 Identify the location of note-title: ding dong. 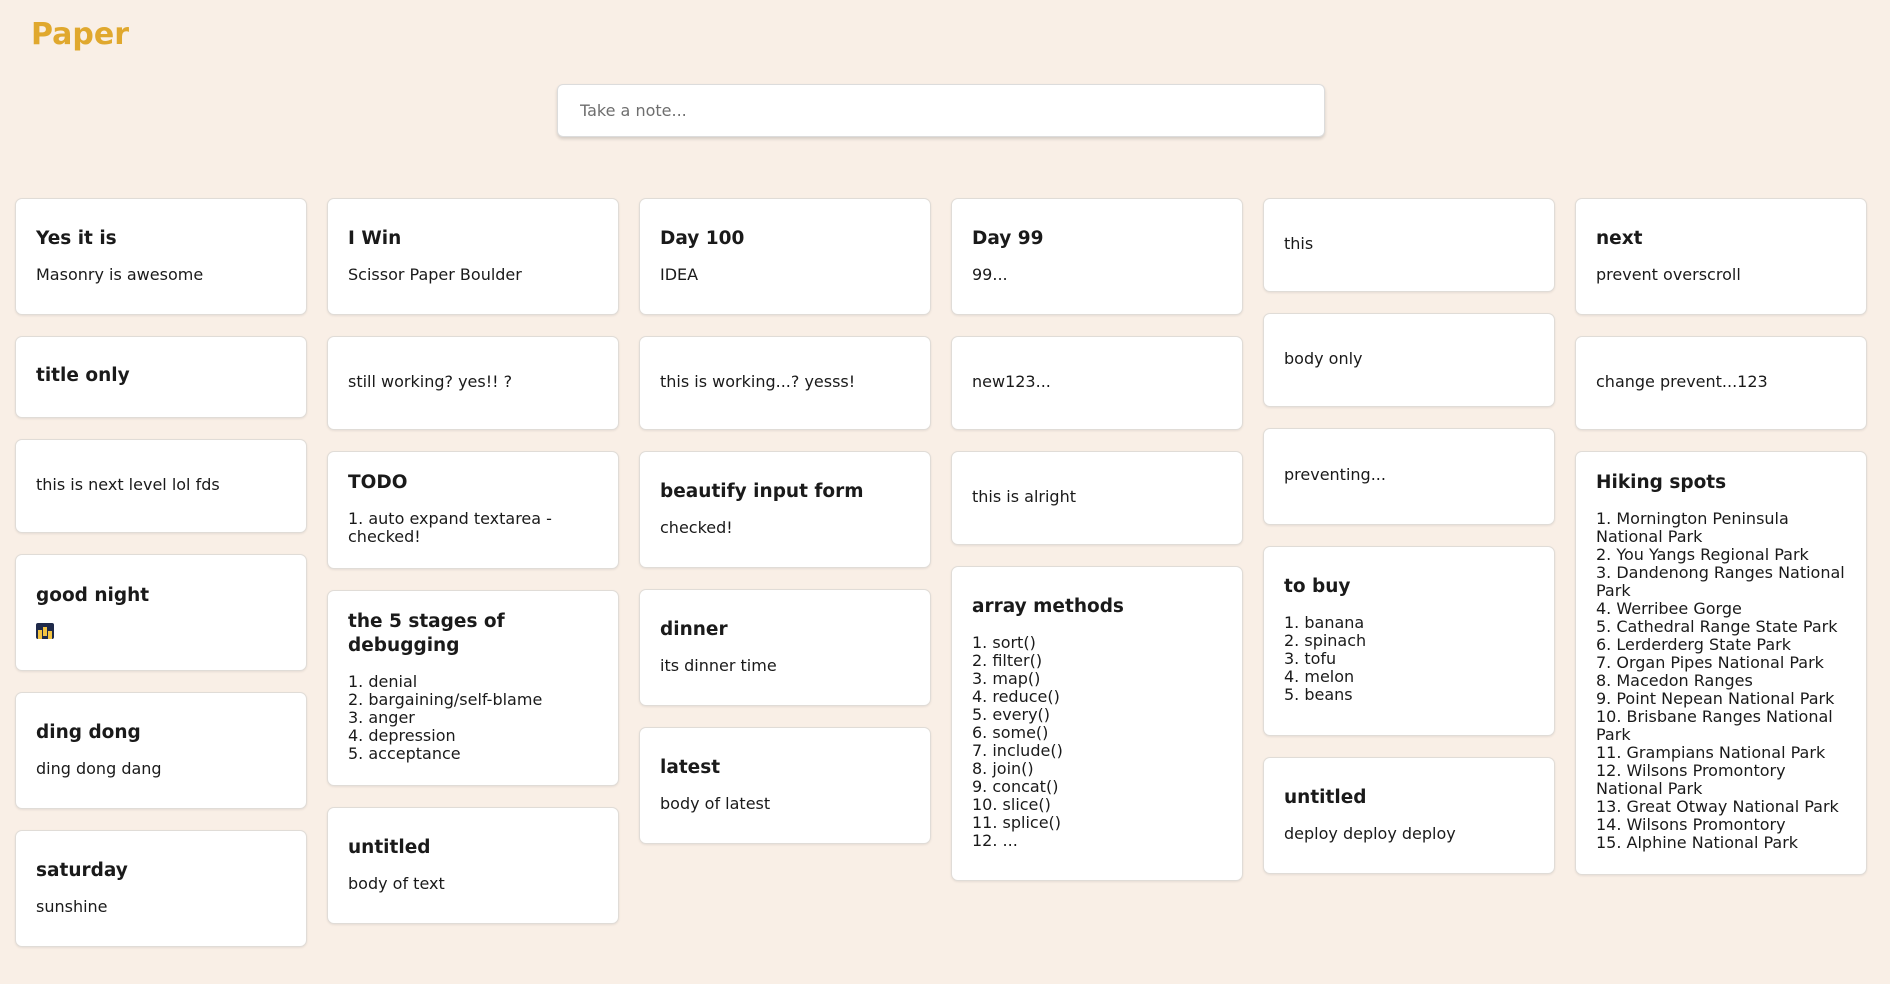
(88, 732).